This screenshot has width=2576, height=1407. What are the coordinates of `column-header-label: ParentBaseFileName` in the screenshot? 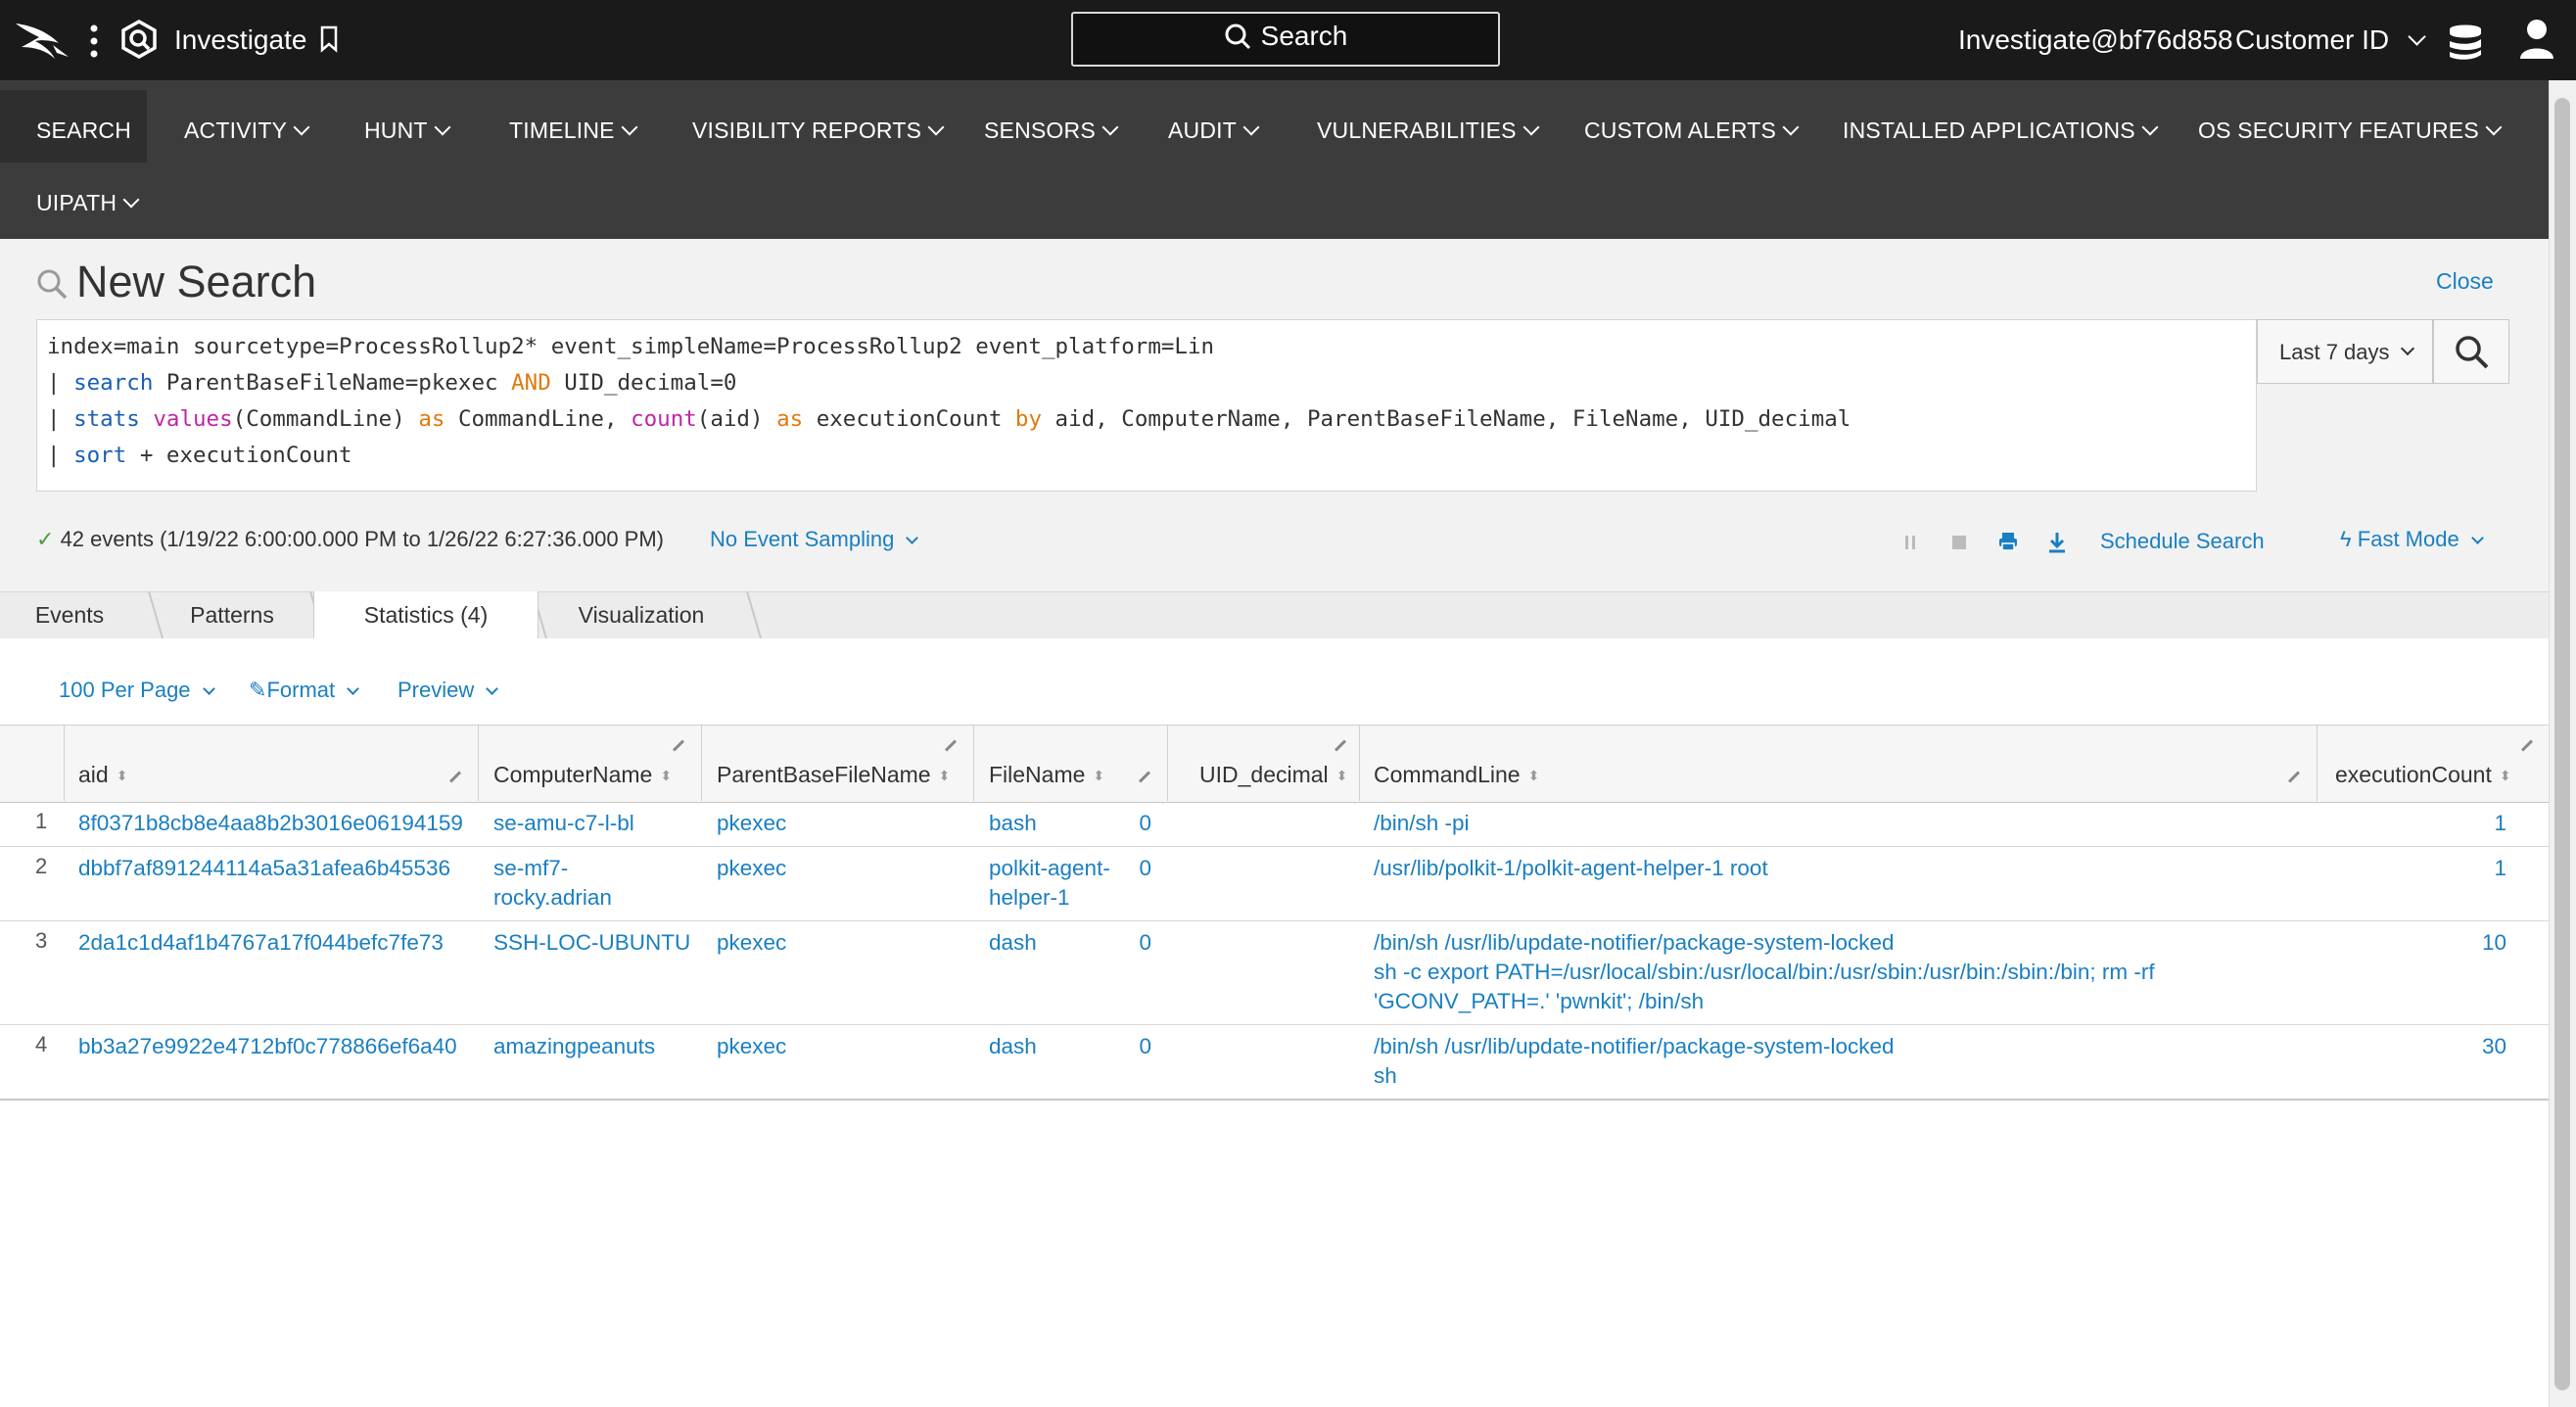 It's located at (824, 774).